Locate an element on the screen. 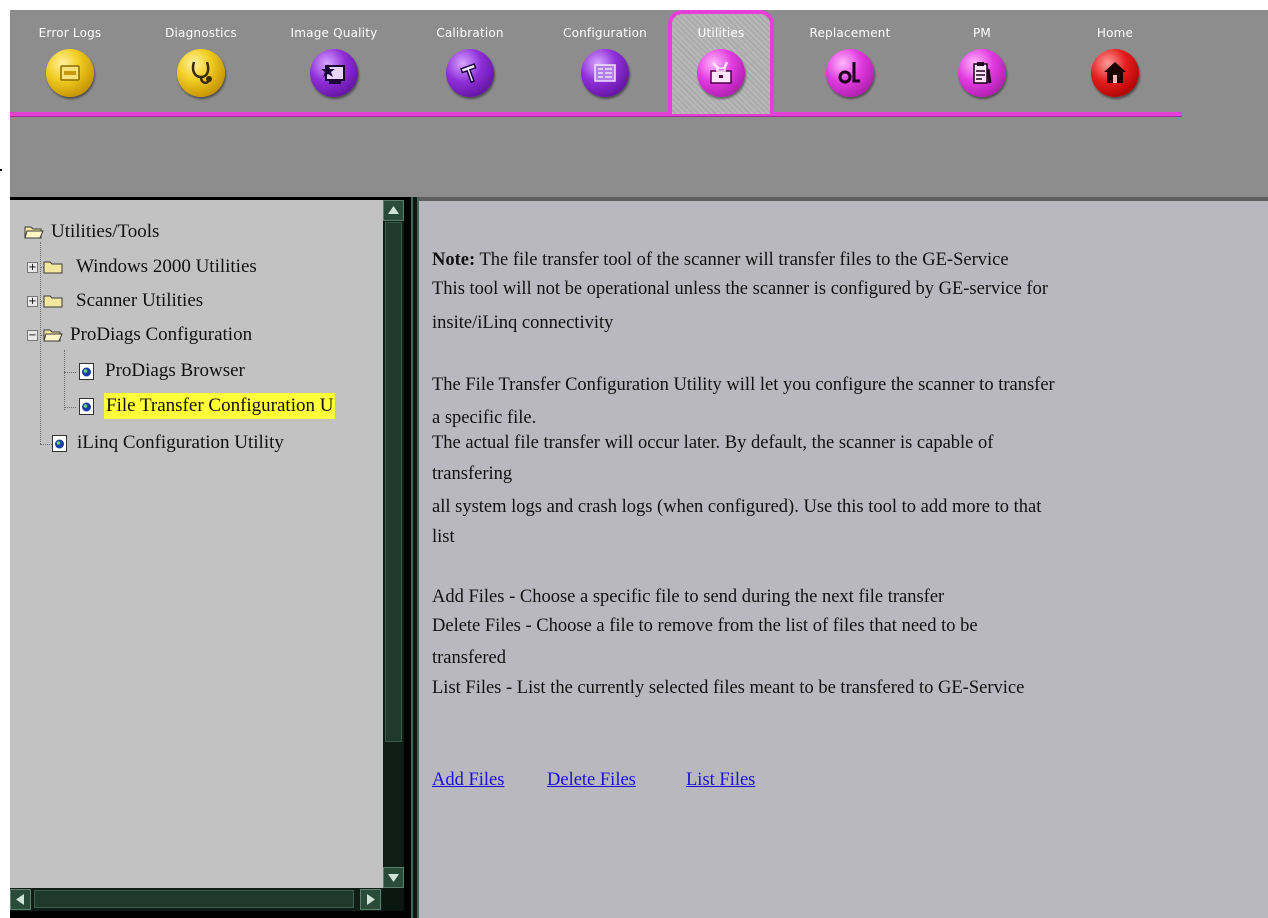  scroll-right-arrow-icon is located at coordinates (370, 899).